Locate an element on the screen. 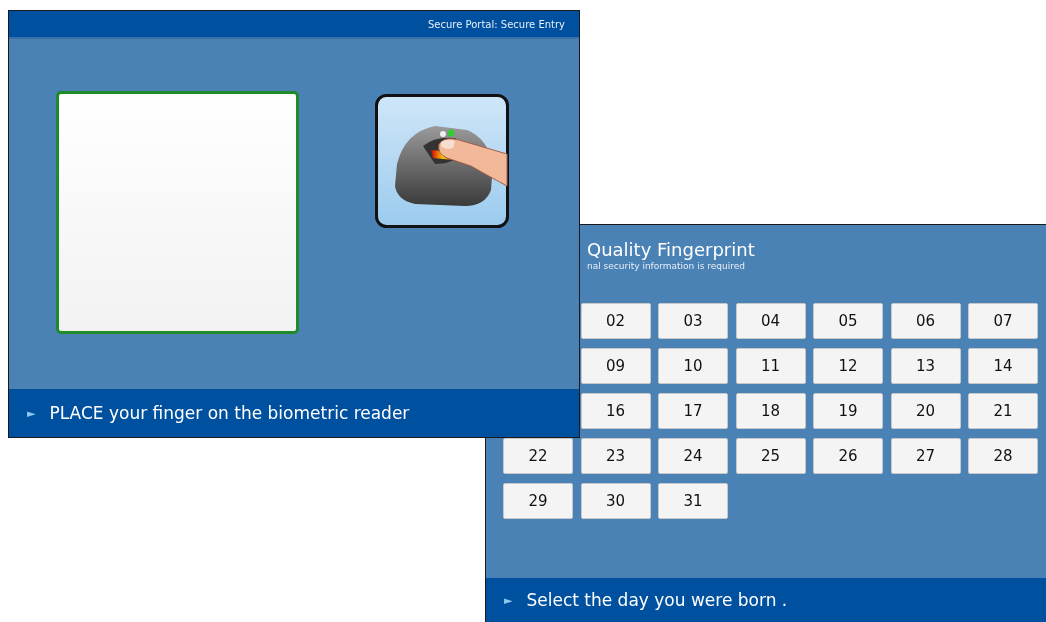 The image size is (1046, 622). day-button: 30 is located at coordinates (615, 501).